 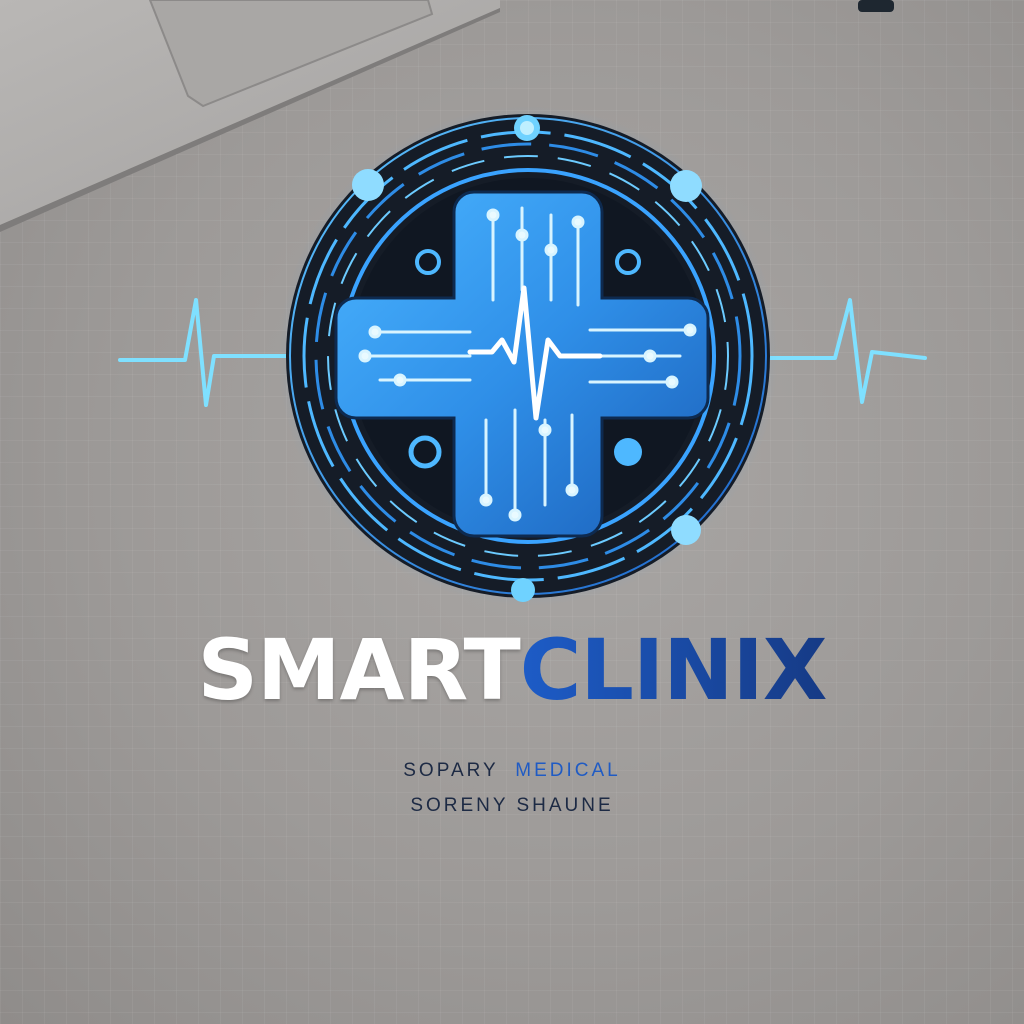 I want to click on tagline-line-2: SORENY SHAUNE, so click(x=512, y=805).